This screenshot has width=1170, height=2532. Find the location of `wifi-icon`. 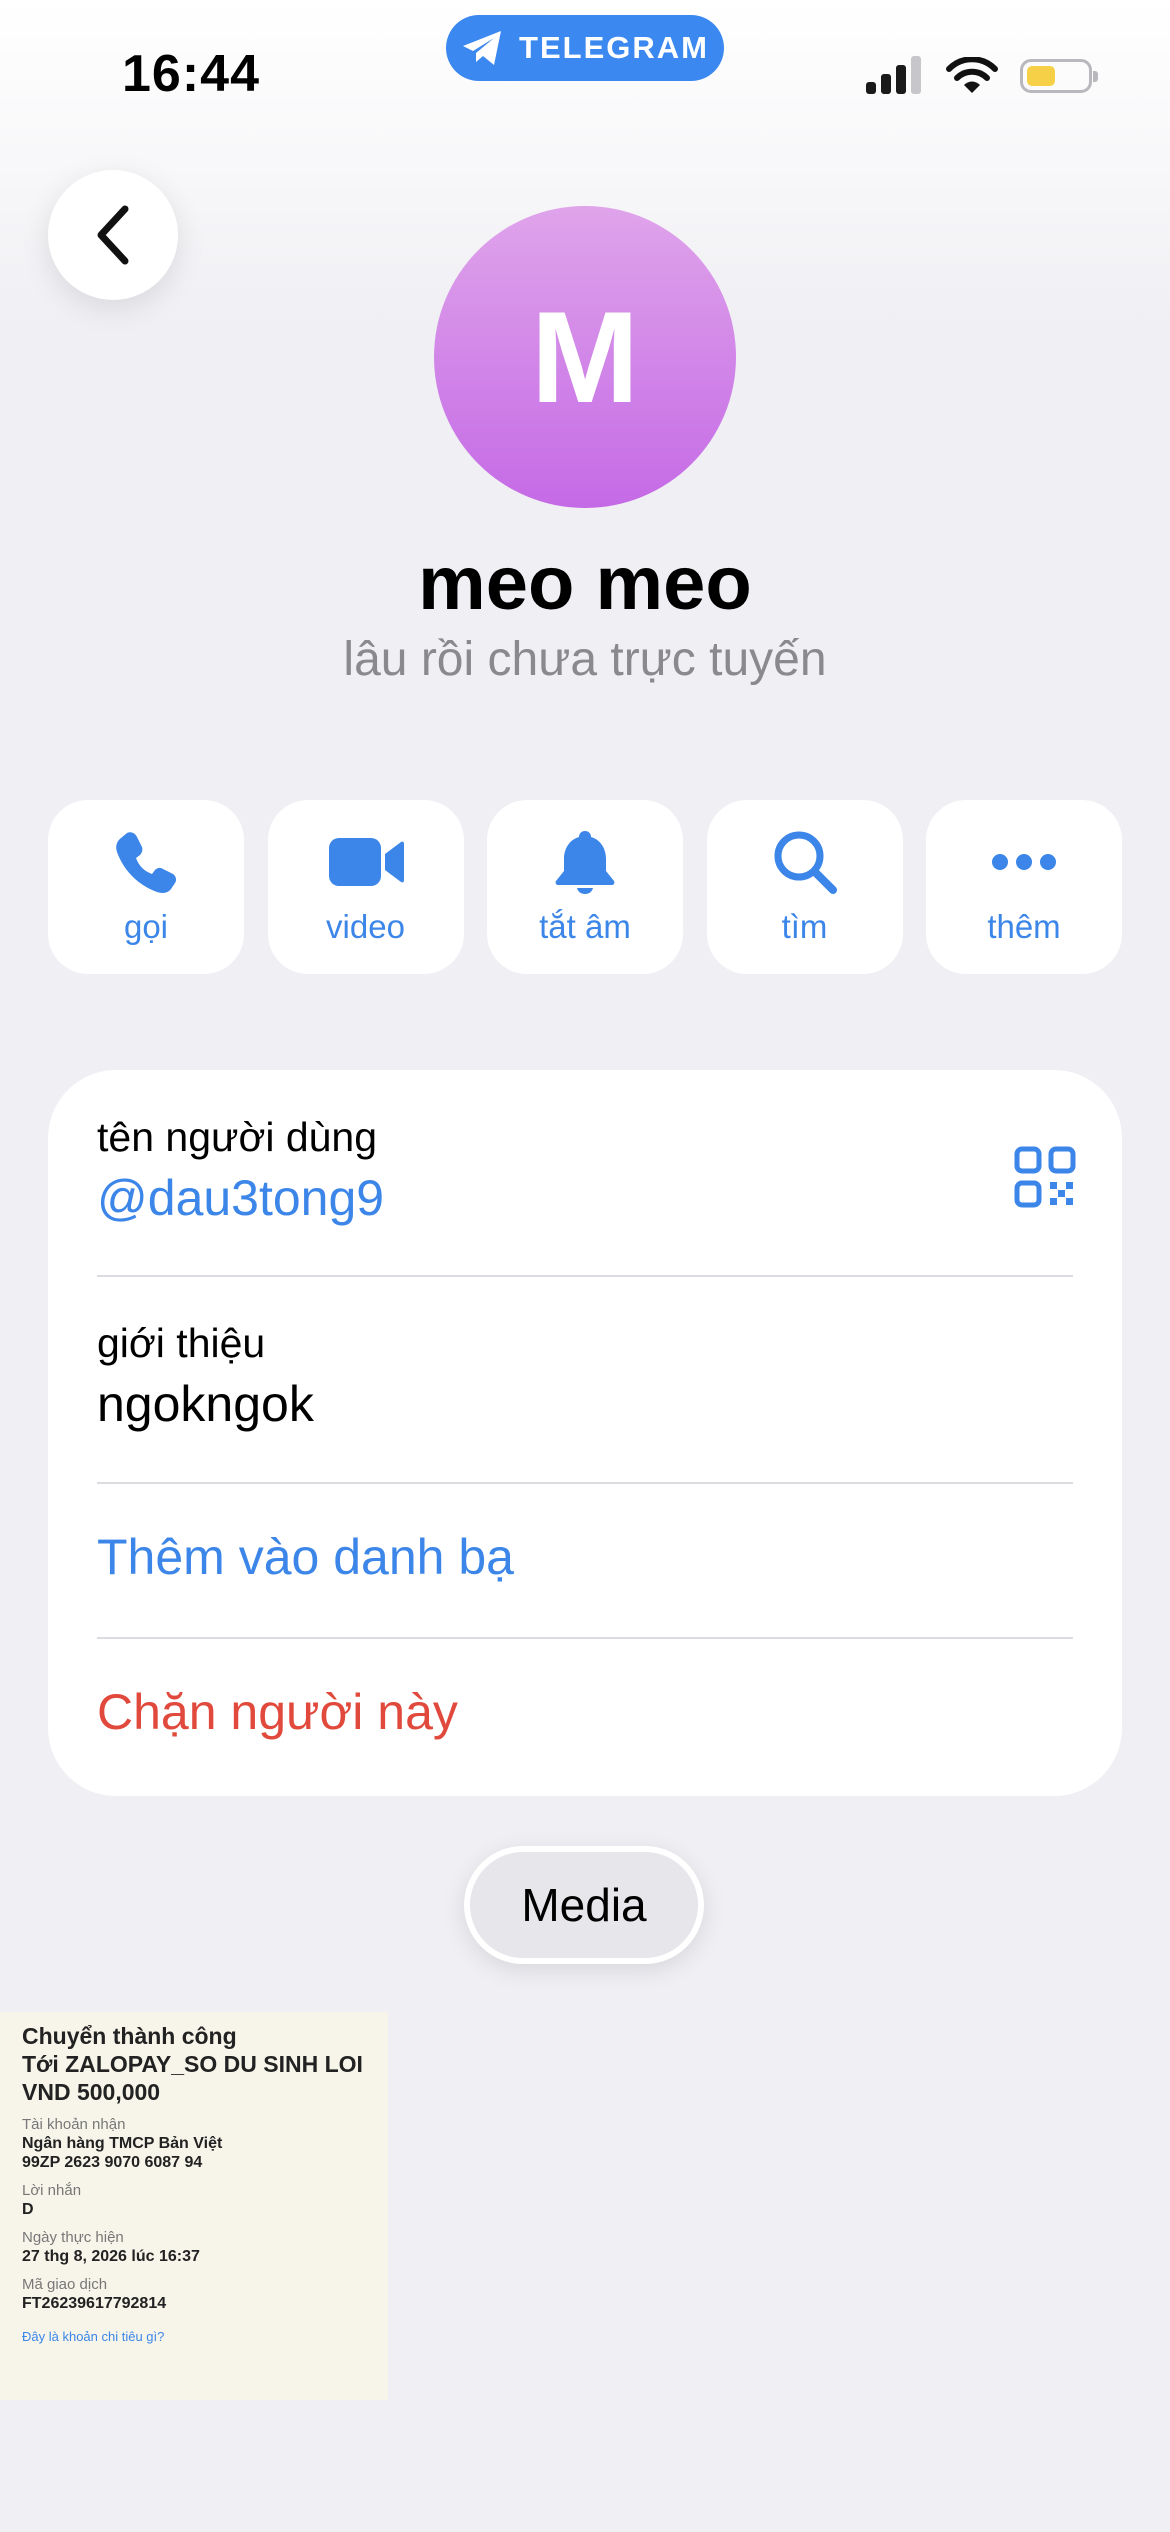

wifi-icon is located at coordinates (972, 75).